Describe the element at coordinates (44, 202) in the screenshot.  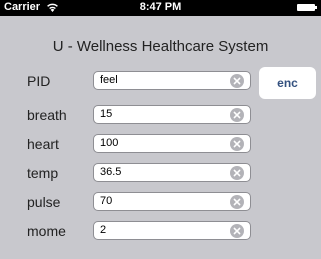
I see `pulse-label: pulse` at that location.